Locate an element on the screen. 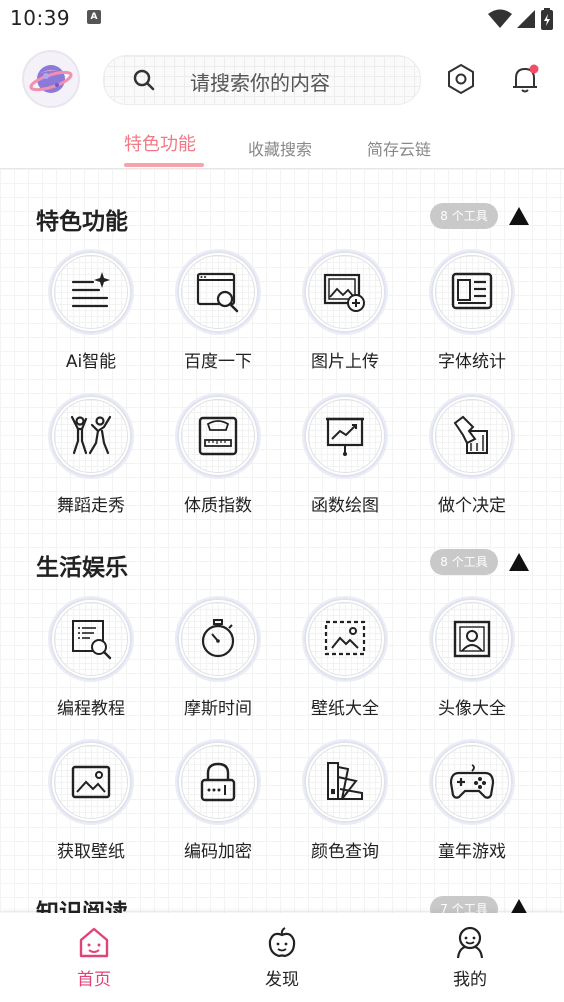 The height and width of the screenshot is (1002, 564). tool-wallpapers: 壁纸大全 is located at coordinates (345, 657).